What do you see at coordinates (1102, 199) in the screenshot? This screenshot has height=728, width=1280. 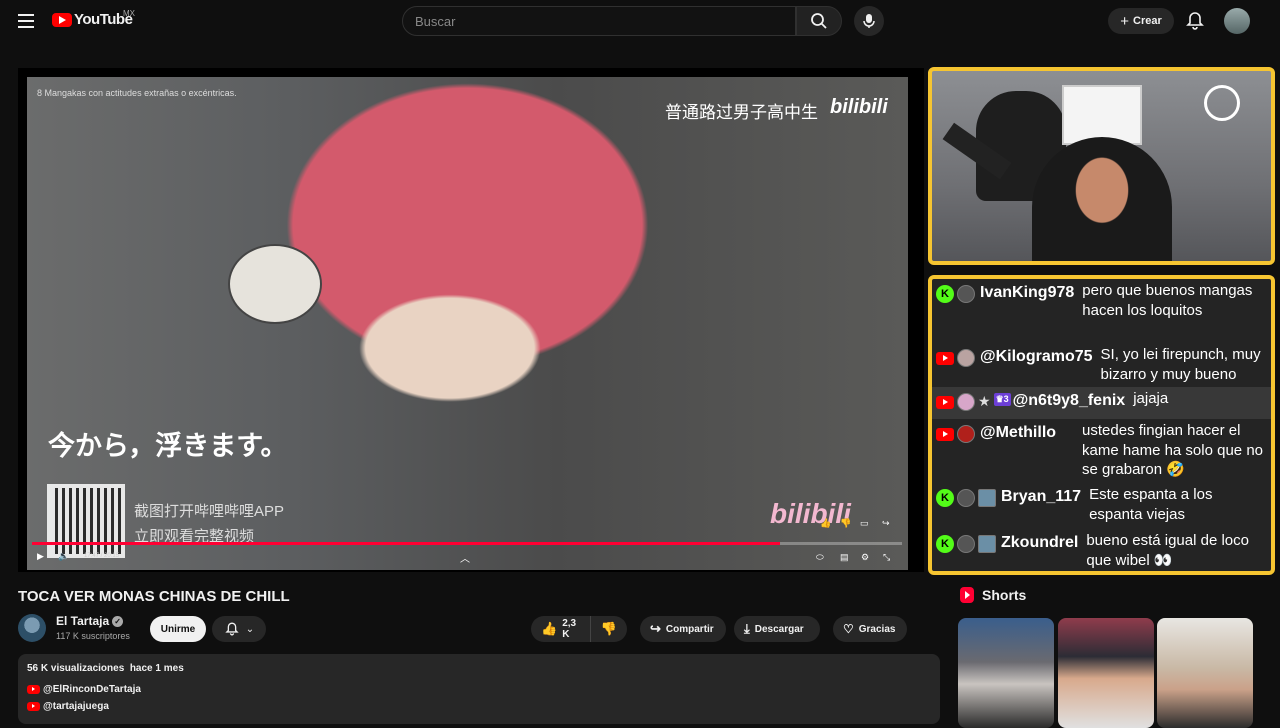 I see `streamer` at bounding box center [1102, 199].